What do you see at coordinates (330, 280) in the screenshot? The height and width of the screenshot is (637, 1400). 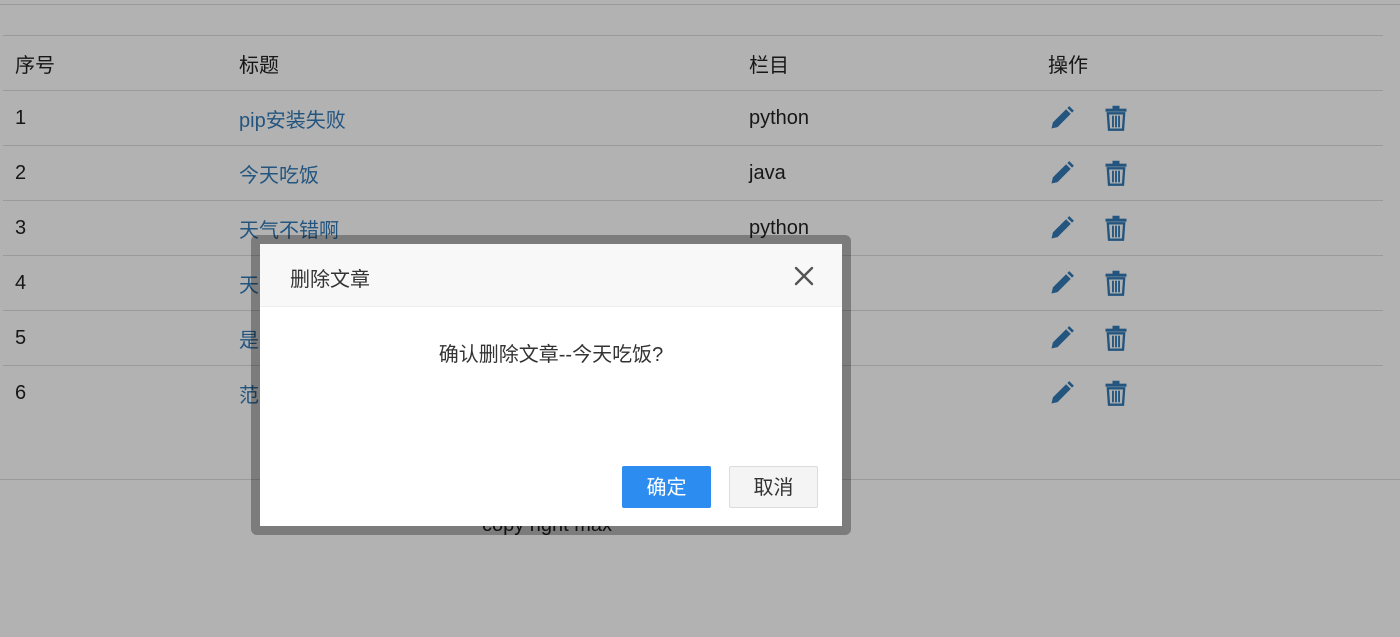 I see `dialog-title: 删除文章` at bounding box center [330, 280].